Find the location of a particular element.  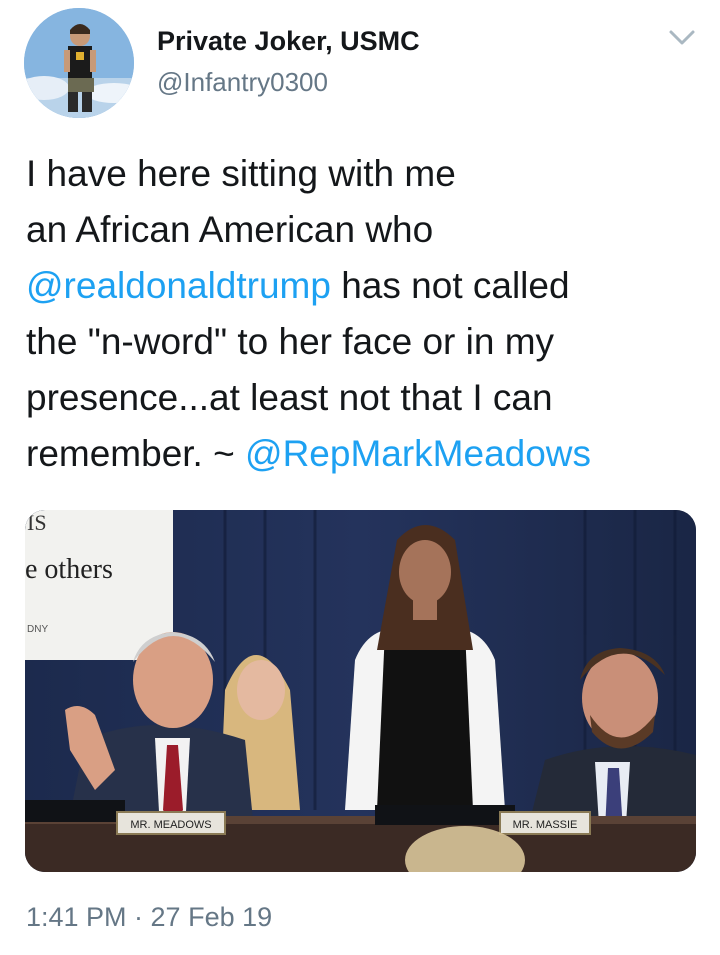

tweet-text-segment: the "n-word" to her face or in my is located at coordinates (290, 341).